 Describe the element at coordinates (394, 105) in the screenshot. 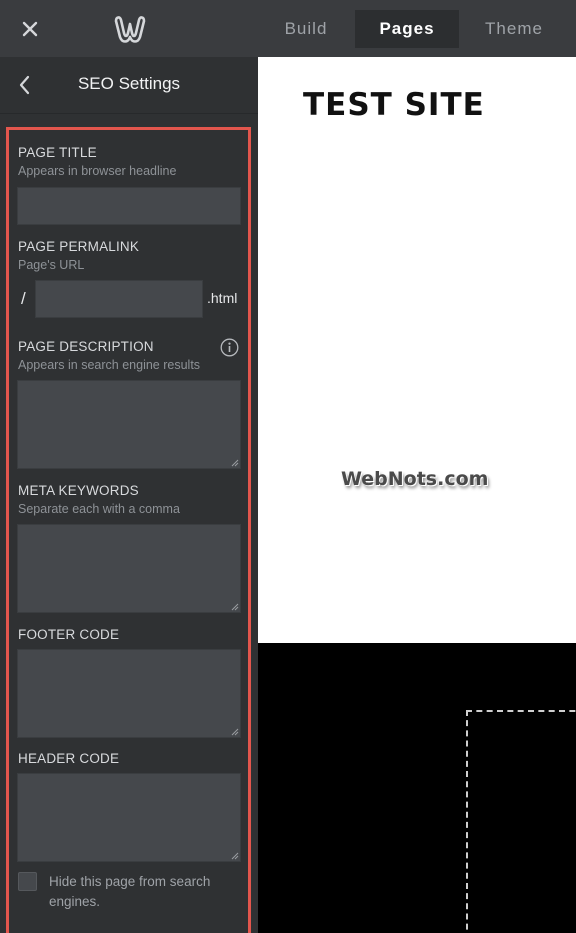

I see `site-title: TEST SITE` at that location.